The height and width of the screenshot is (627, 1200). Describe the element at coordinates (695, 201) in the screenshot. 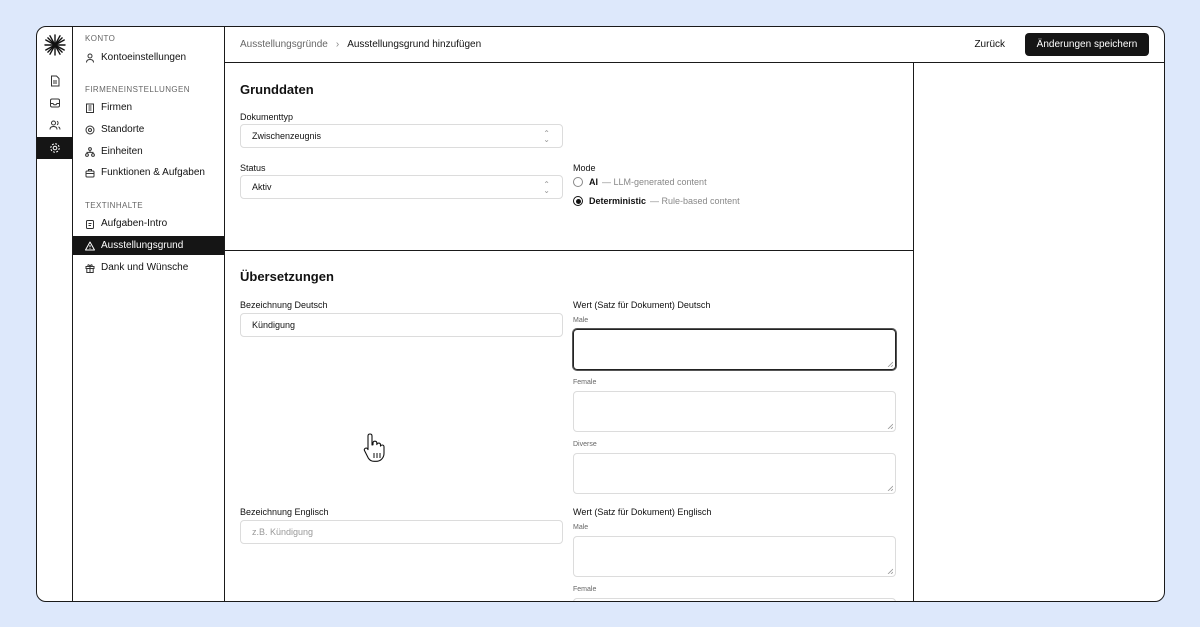

I see `radio-description: — Rule-based content` at that location.